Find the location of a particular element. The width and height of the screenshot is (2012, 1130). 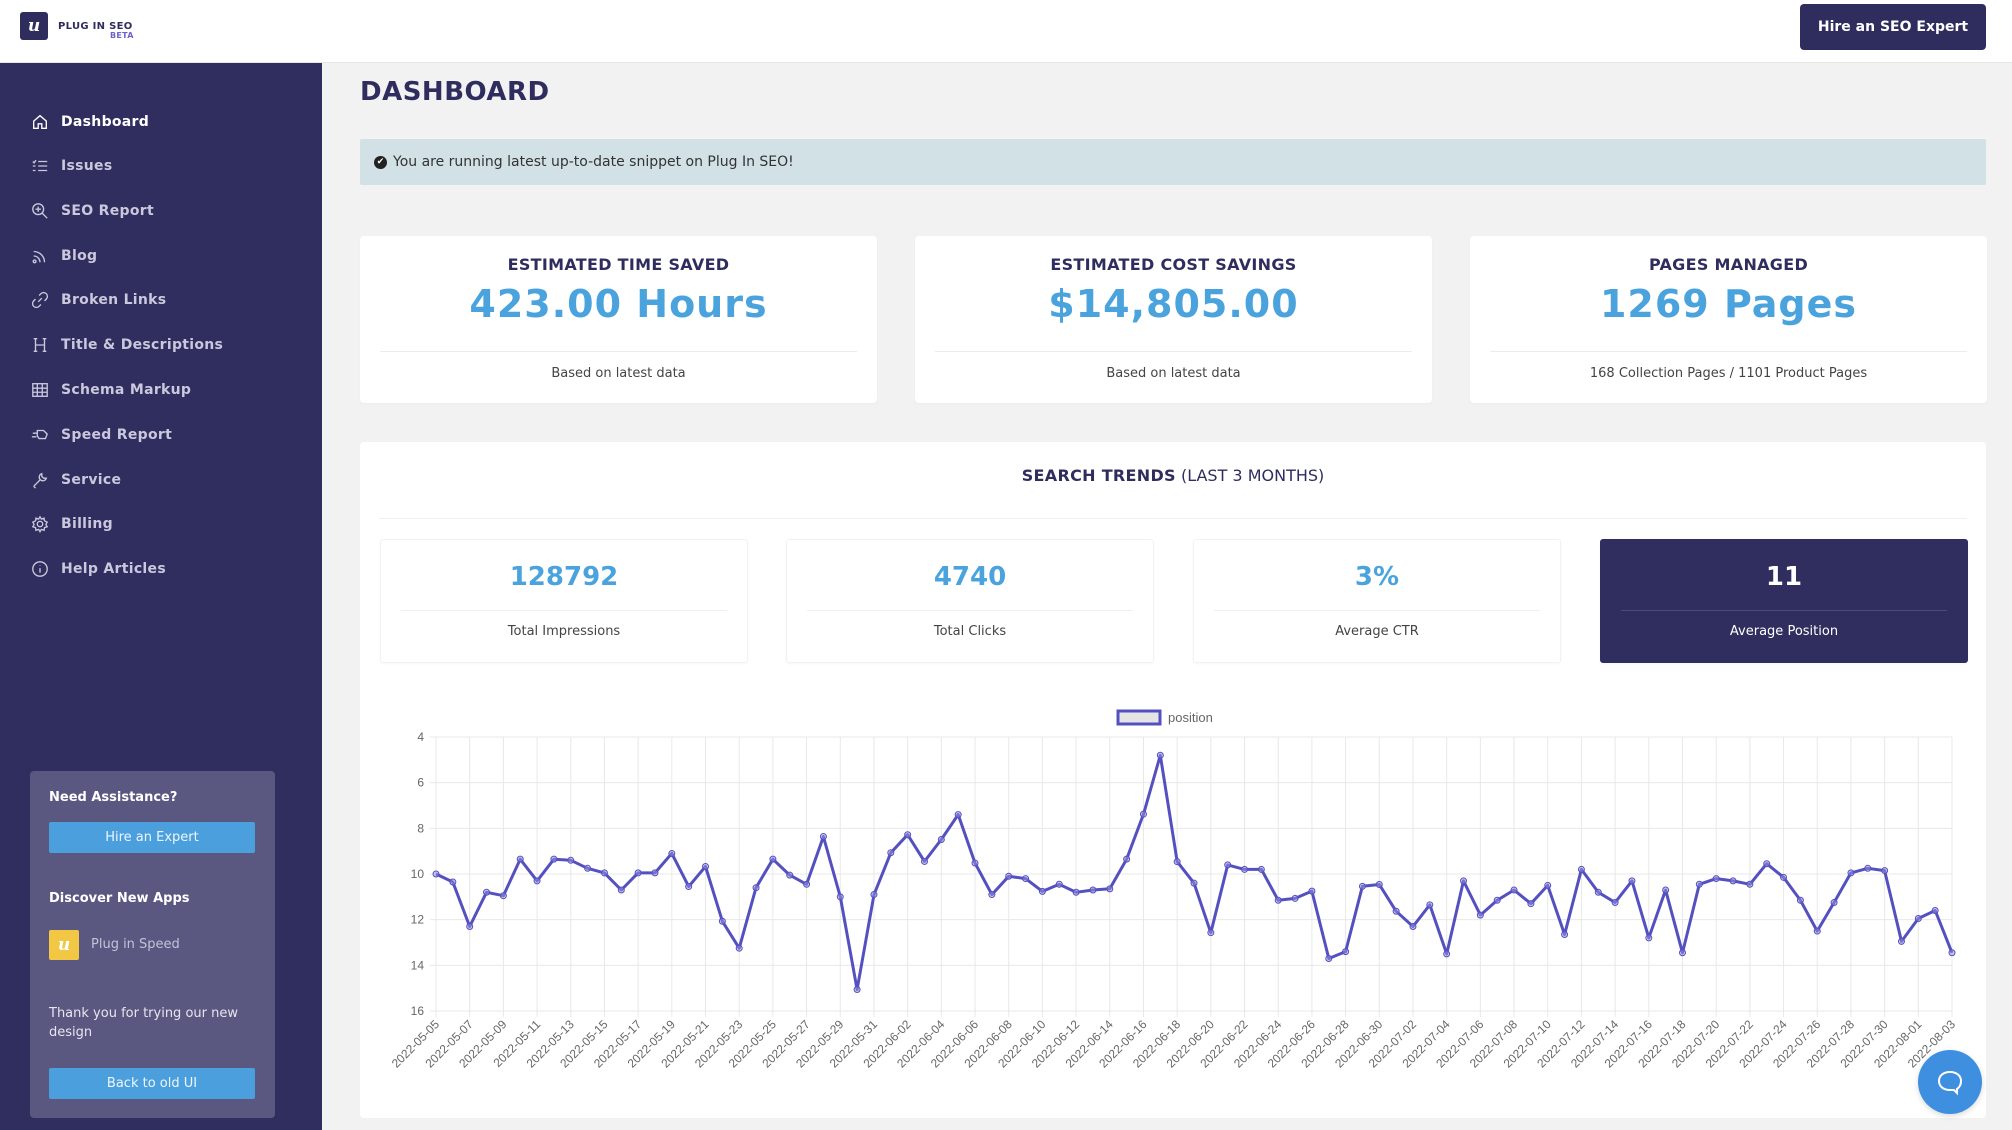

sidebar-item-speed-report: Speed Report is located at coordinates (101, 435).